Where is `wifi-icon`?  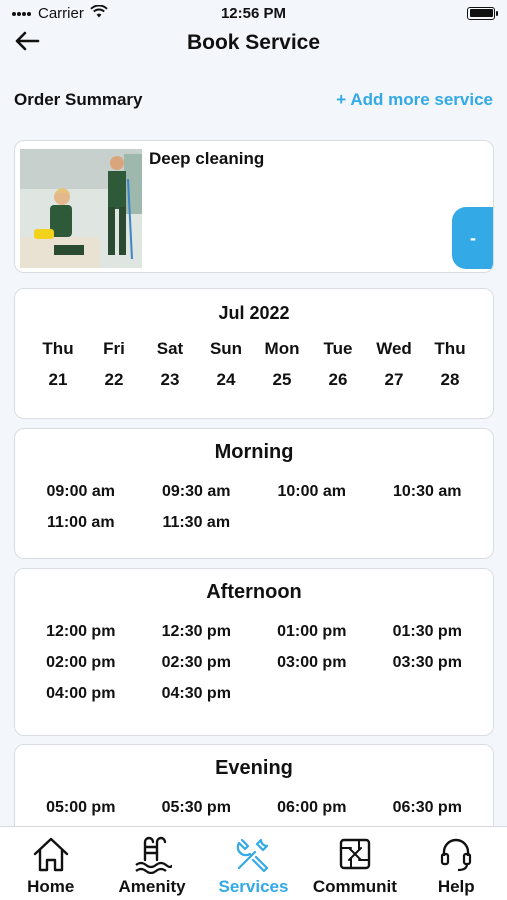 wifi-icon is located at coordinates (99, 13).